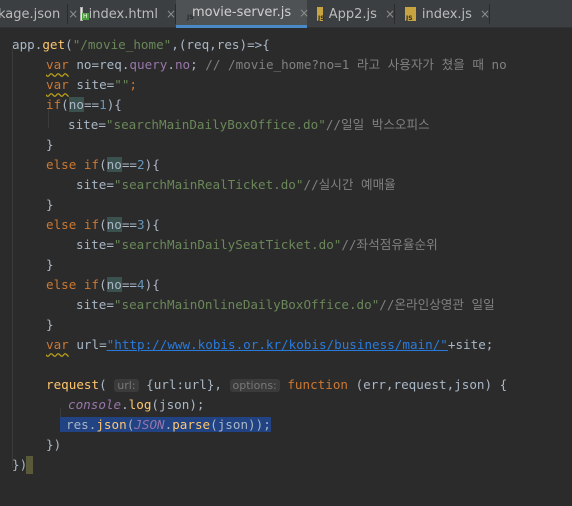 This screenshot has height=506, width=572. I want to click on tab-label: movie-server.js, so click(242, 12).